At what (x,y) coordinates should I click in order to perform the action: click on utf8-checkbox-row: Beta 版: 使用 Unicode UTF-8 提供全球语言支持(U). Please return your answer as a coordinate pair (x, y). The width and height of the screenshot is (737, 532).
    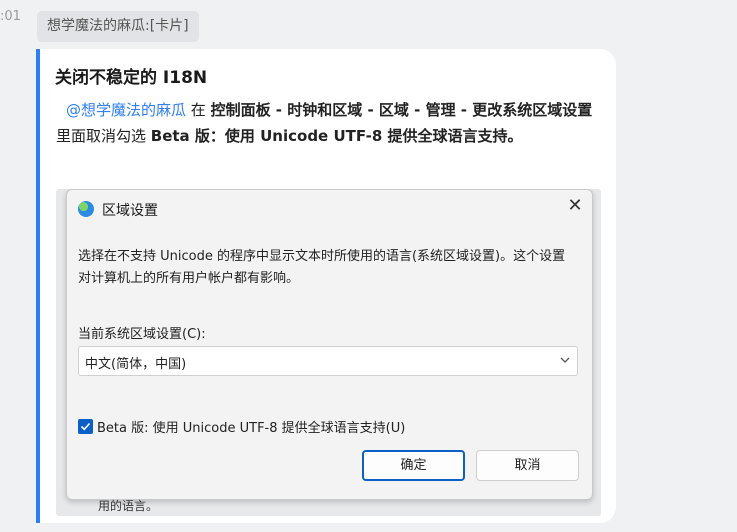
    Looking at the image, I should click on (242, 426).